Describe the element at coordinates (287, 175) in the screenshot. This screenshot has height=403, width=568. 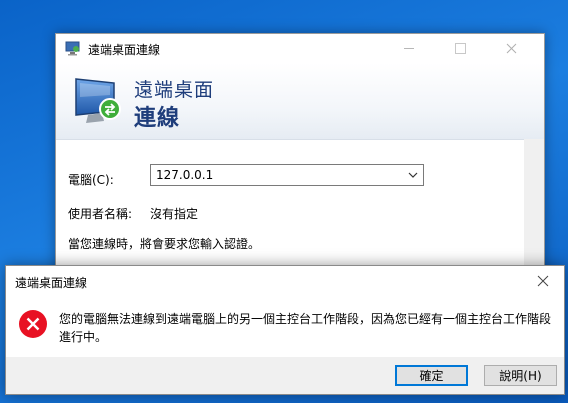
I see `computer-combobox: 127.0.0.1` at that location.